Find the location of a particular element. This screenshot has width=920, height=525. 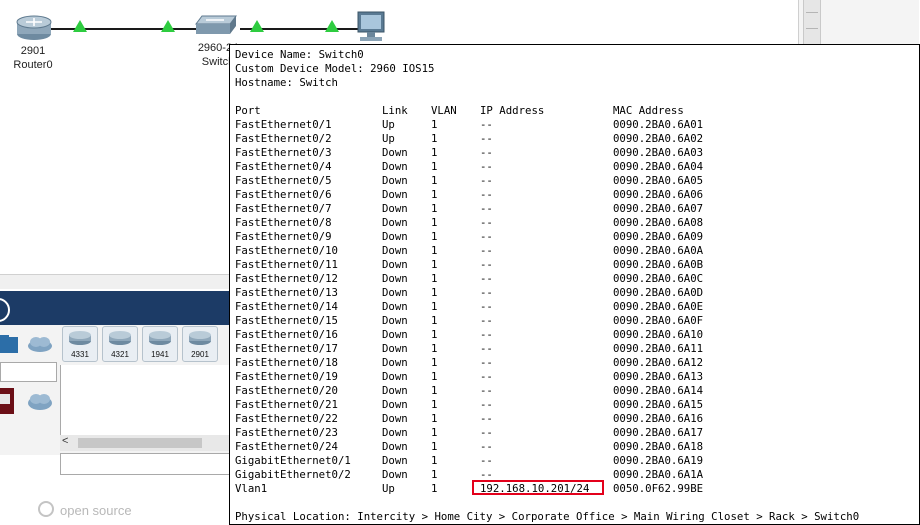

vlan-link: Up is located at coordinates (388, 488).